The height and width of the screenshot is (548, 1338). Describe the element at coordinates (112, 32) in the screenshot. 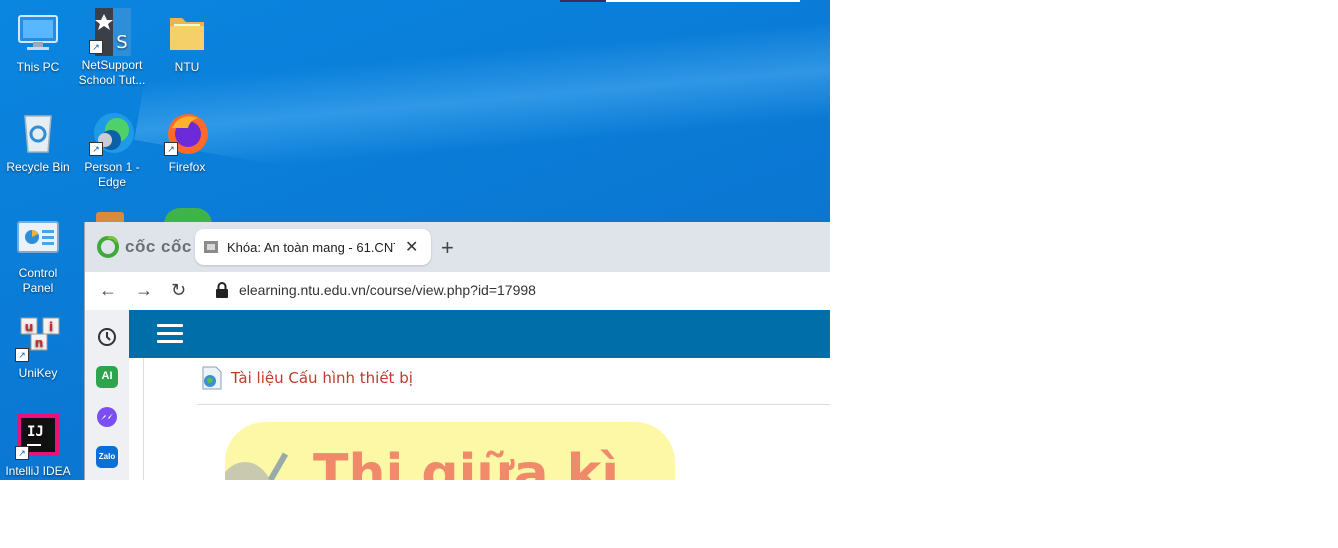

I see `netsupport-icon: S ↗` at that location.